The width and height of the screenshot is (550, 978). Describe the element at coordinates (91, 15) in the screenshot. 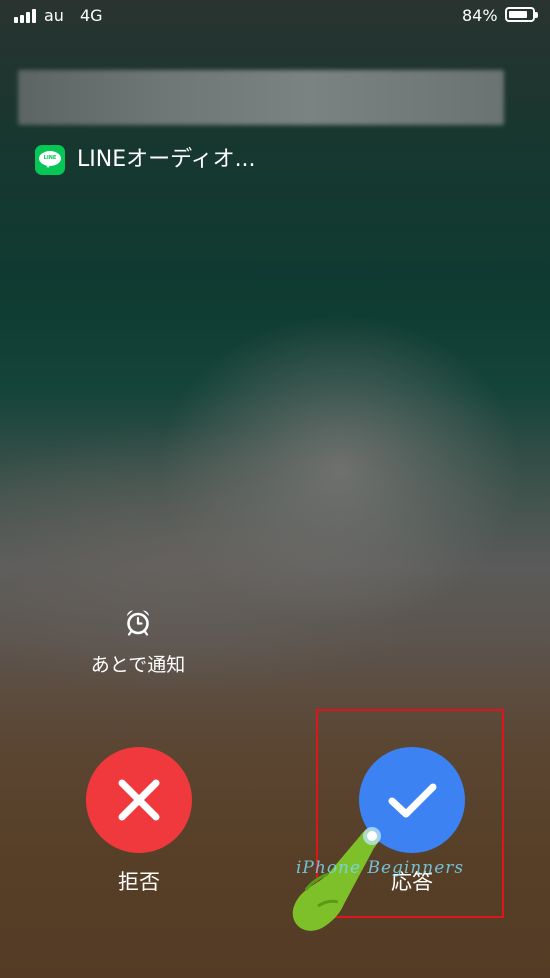

I see `network-type: 4G` at that location.